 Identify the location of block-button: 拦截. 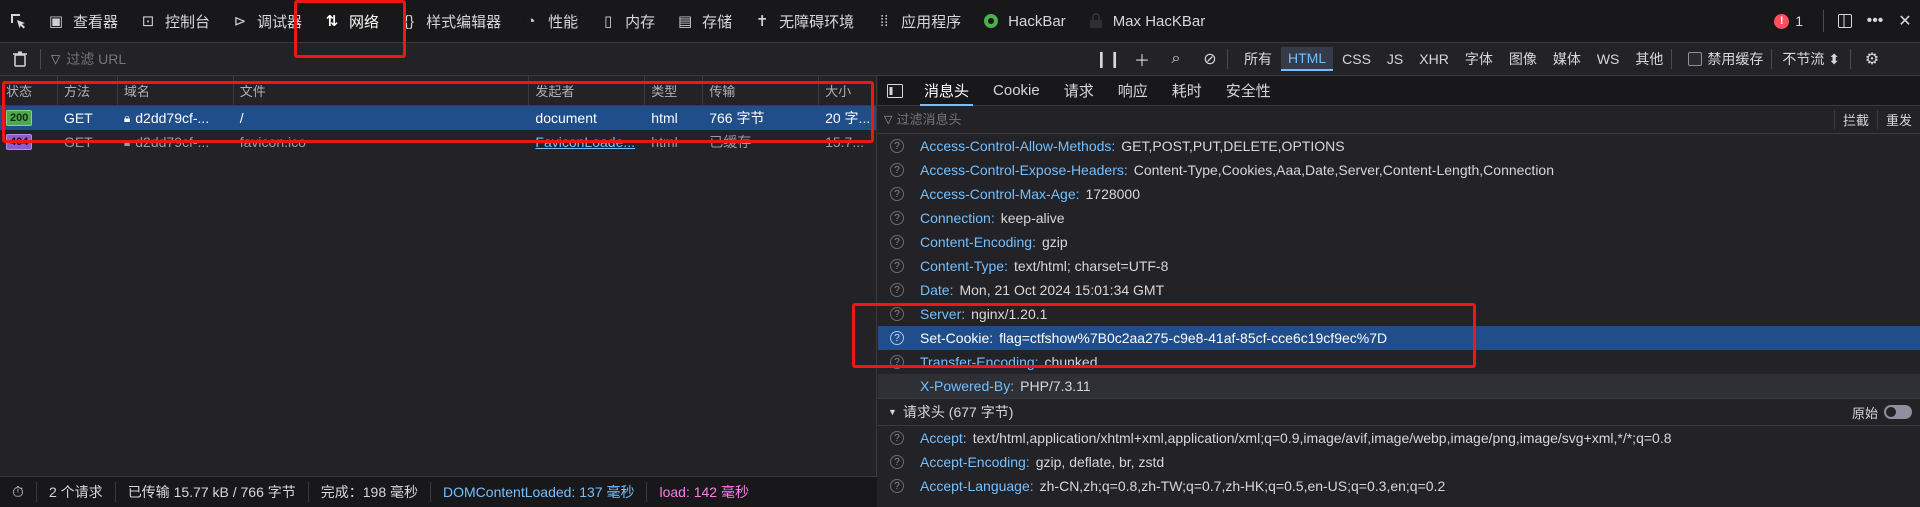
(1855, 119).